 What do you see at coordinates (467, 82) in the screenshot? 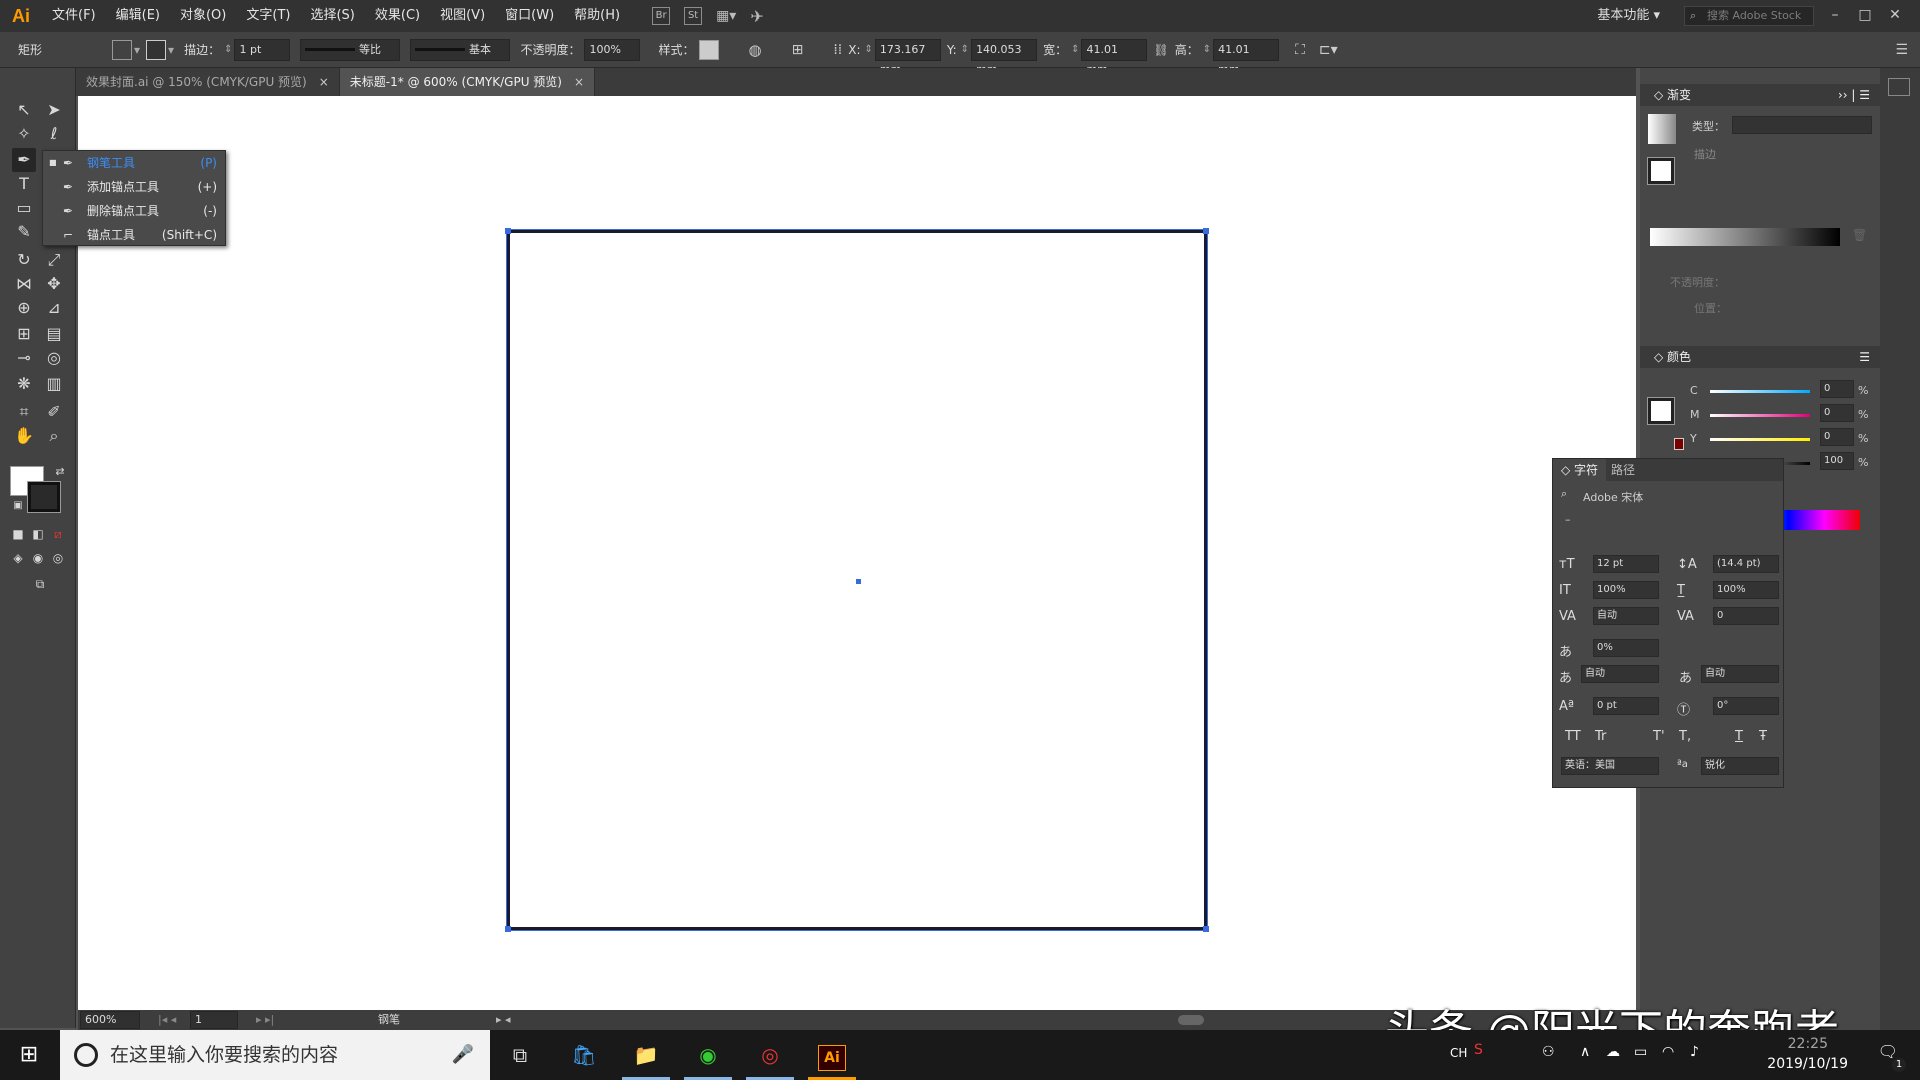
I see `tab-untitled: 未标题-1* @ 600% (CMYK/GPU 预览) ×` at bounding box center [467, 82].